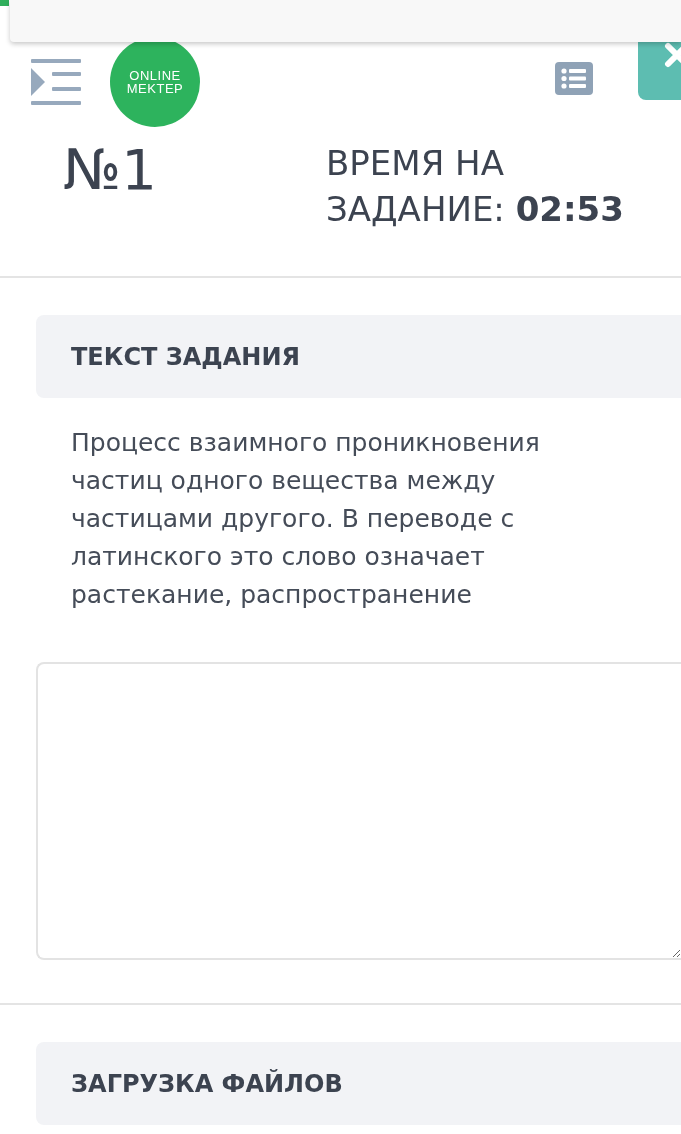 This screenshot has height=1134, width=681. What do you see at coordinates (672, 55) in the screenshot?
I see `close-icon` at bounding box center [672, 55].